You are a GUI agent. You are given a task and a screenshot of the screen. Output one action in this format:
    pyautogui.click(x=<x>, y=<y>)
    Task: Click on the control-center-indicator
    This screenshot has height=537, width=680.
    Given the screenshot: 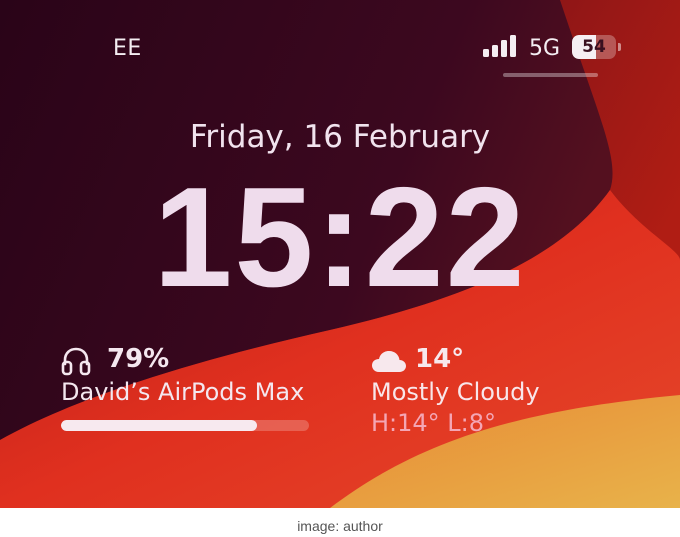 What is the action you would take?
    pyautogui.click(x=550, y=75)
    